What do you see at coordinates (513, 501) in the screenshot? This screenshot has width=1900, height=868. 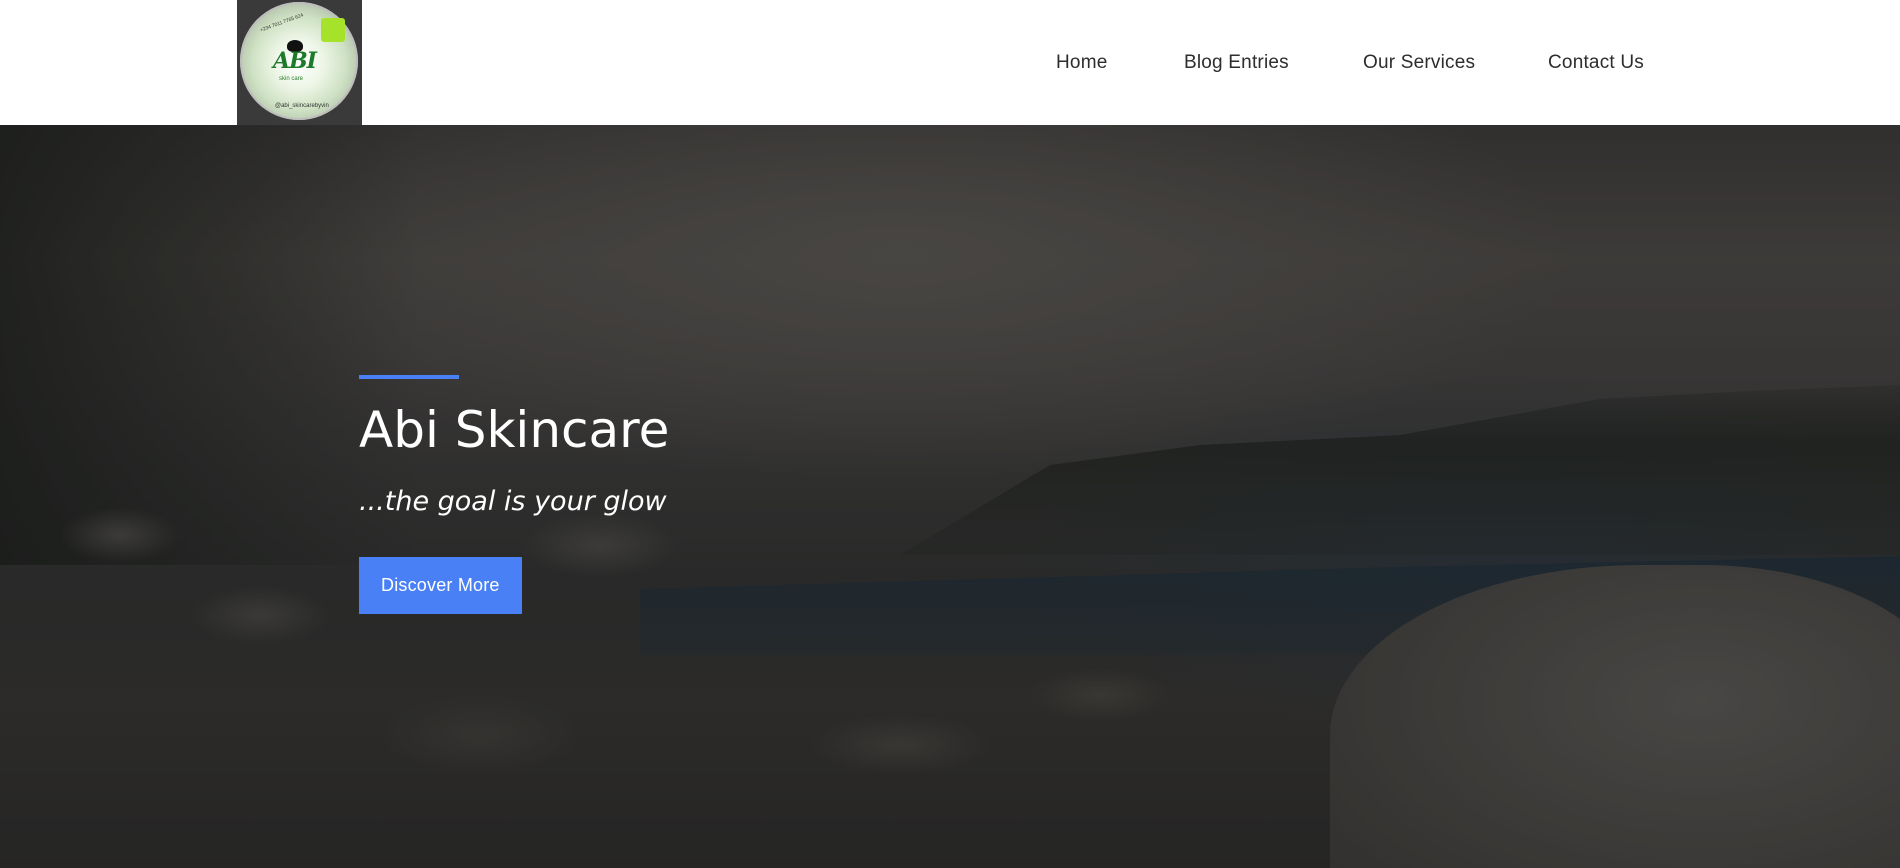 I see `hero-tagline: ...the goal is your glow` at bounding box center [513, 501].